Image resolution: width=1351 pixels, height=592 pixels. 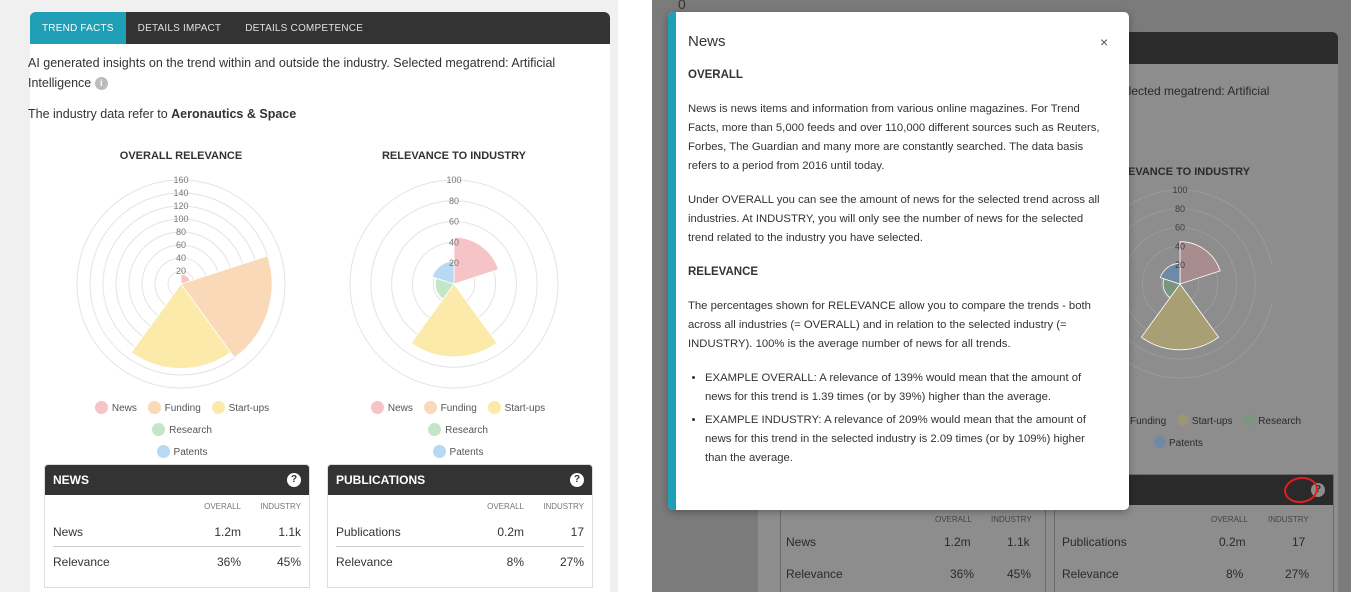 What do you see at coordinates (1280, 421) in the screenshot?
I see `bg-legend-research: Research` at bounding box center [1280, 421].